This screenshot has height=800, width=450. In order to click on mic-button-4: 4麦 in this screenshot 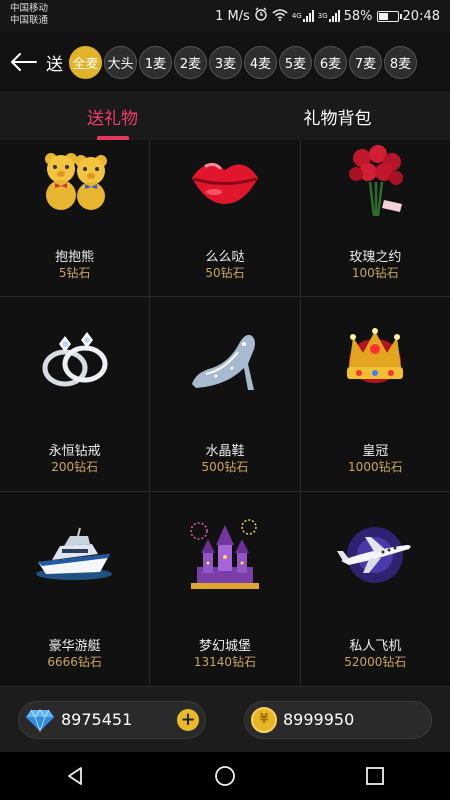, I will do `click(260, 62)`.